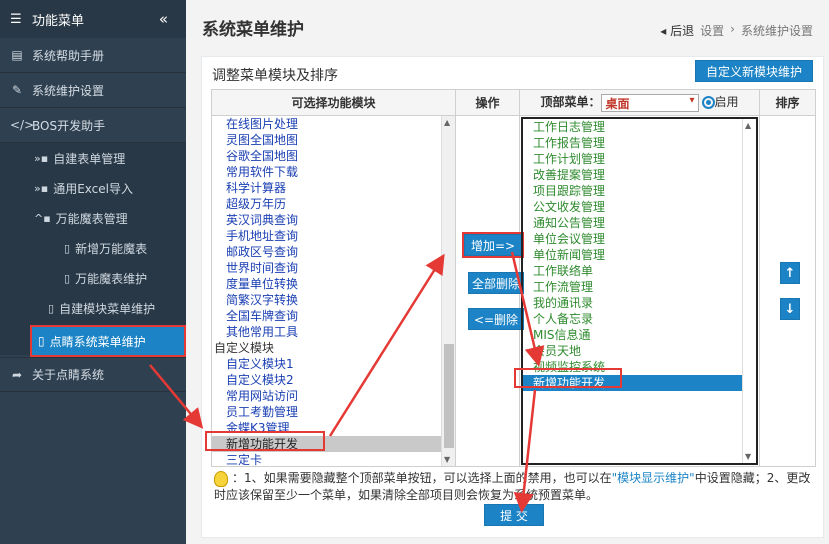  I want to click on top-menu-value: 桌面, so click(617, 103).